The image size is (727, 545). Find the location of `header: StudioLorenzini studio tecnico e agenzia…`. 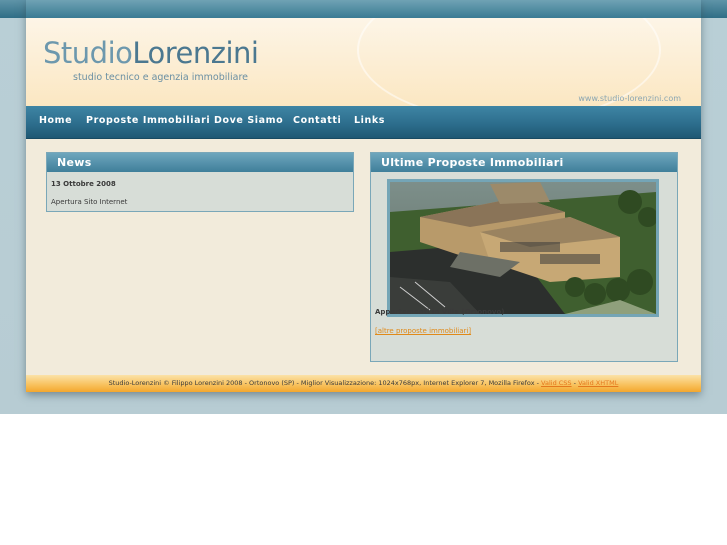

header: StudioLorenzini studio tecnico e agenzia… is located at coordinates (363, 62).